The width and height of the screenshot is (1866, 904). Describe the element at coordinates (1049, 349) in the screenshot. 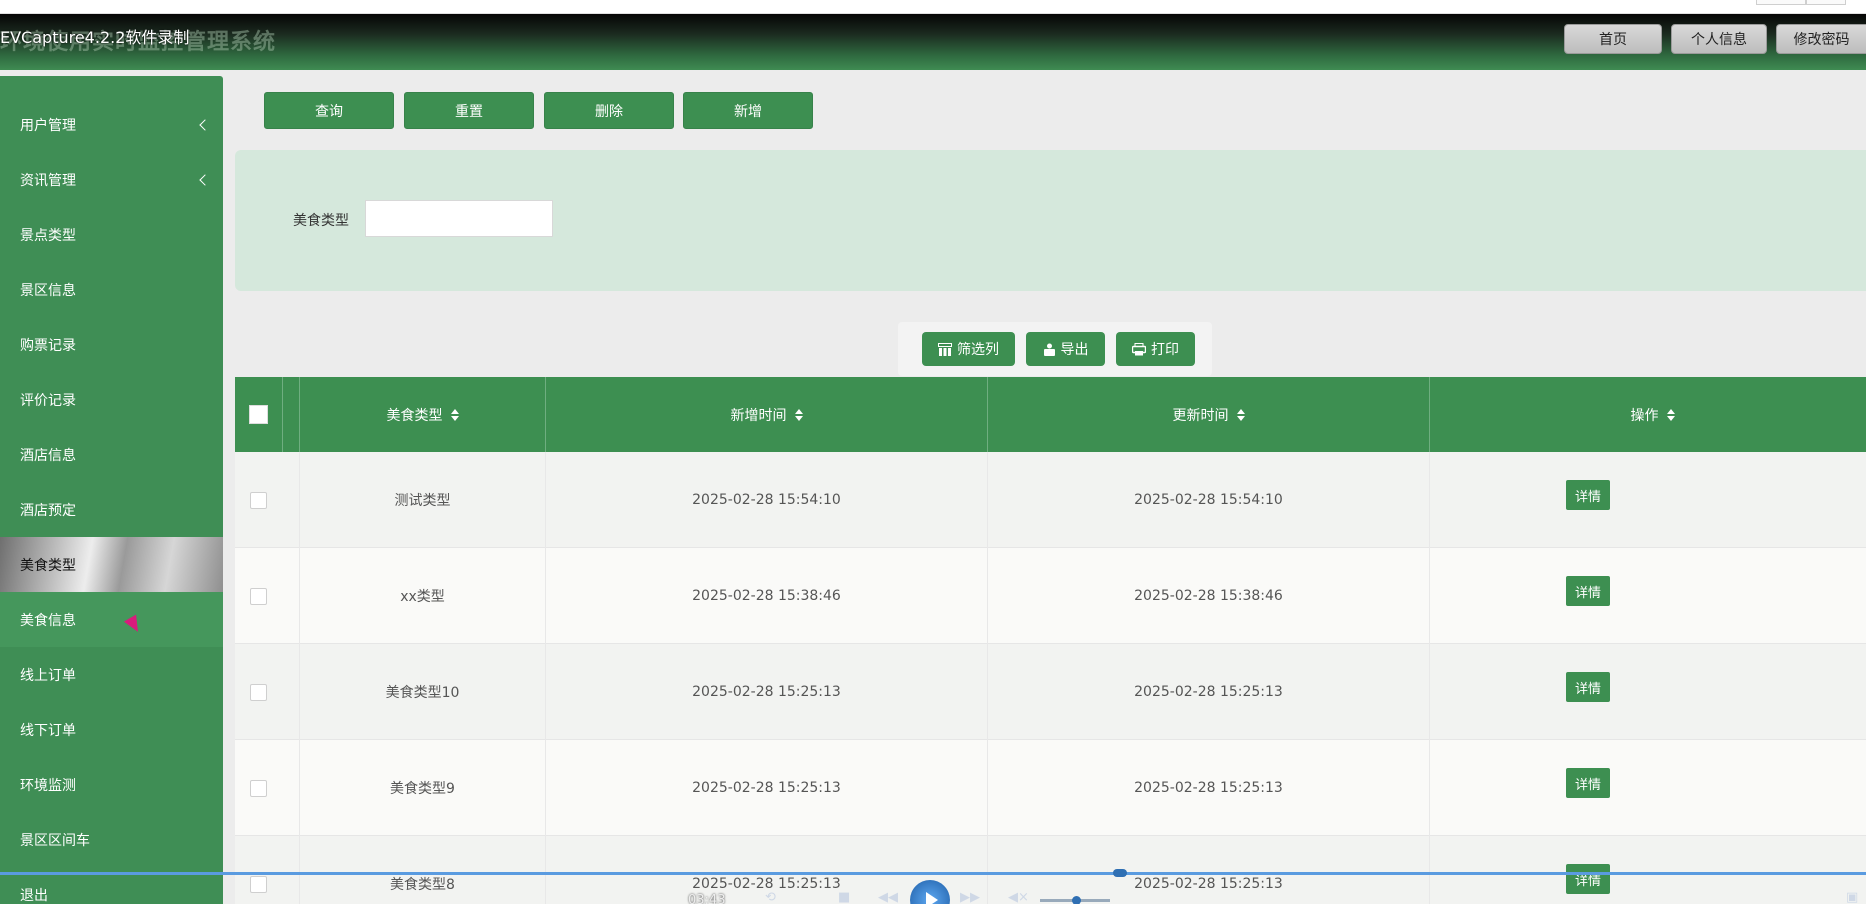

I see `export-icon` at that location.